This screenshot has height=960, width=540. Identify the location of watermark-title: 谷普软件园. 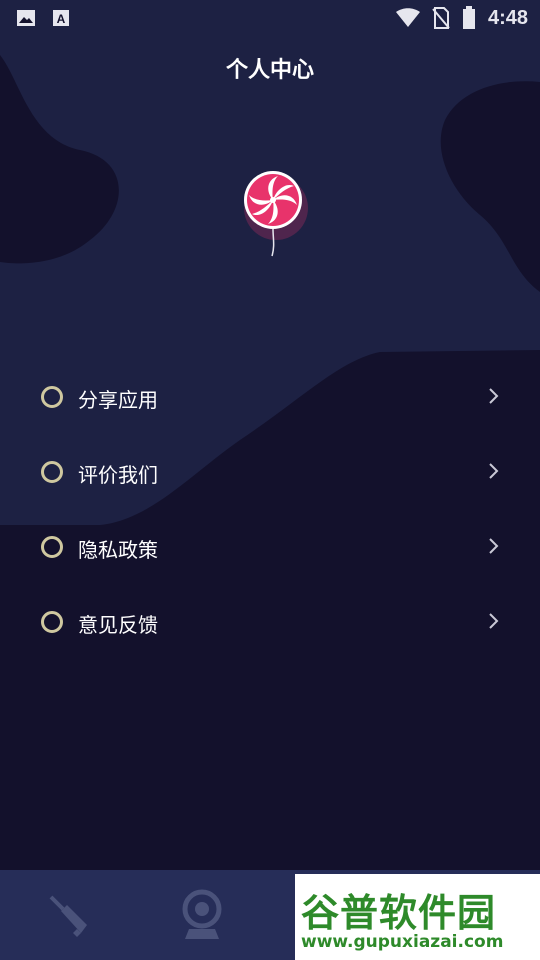
(399, 913).